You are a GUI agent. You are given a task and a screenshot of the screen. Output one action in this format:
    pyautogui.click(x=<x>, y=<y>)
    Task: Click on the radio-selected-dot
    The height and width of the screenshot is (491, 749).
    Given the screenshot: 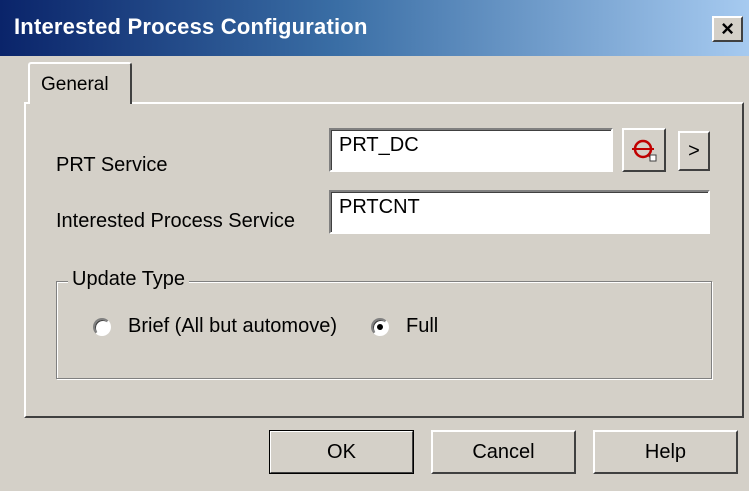 What is the action you would take?
    pyautogui.click(x=380, y=327)
    